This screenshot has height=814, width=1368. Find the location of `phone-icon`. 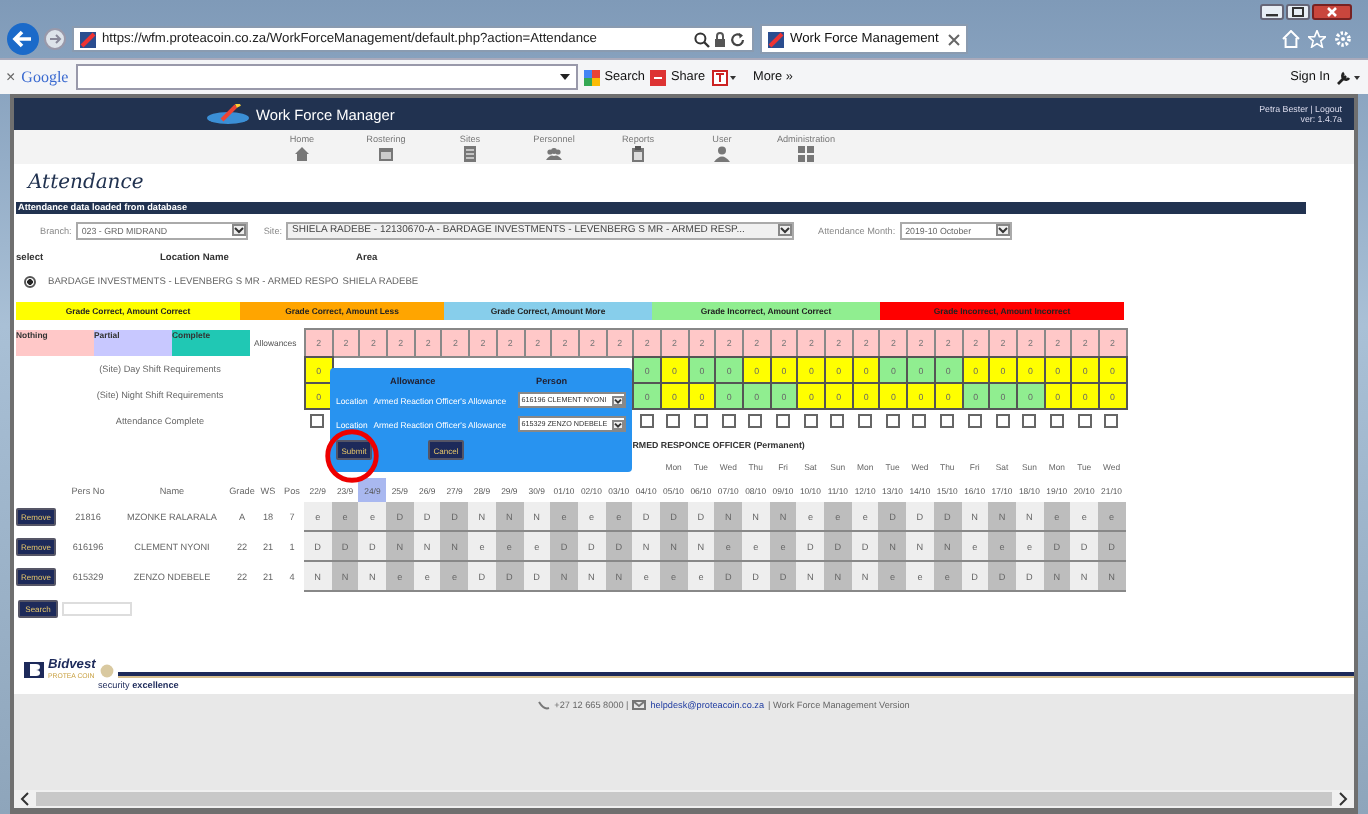

phone-icon is located at coordinates (544, 705).